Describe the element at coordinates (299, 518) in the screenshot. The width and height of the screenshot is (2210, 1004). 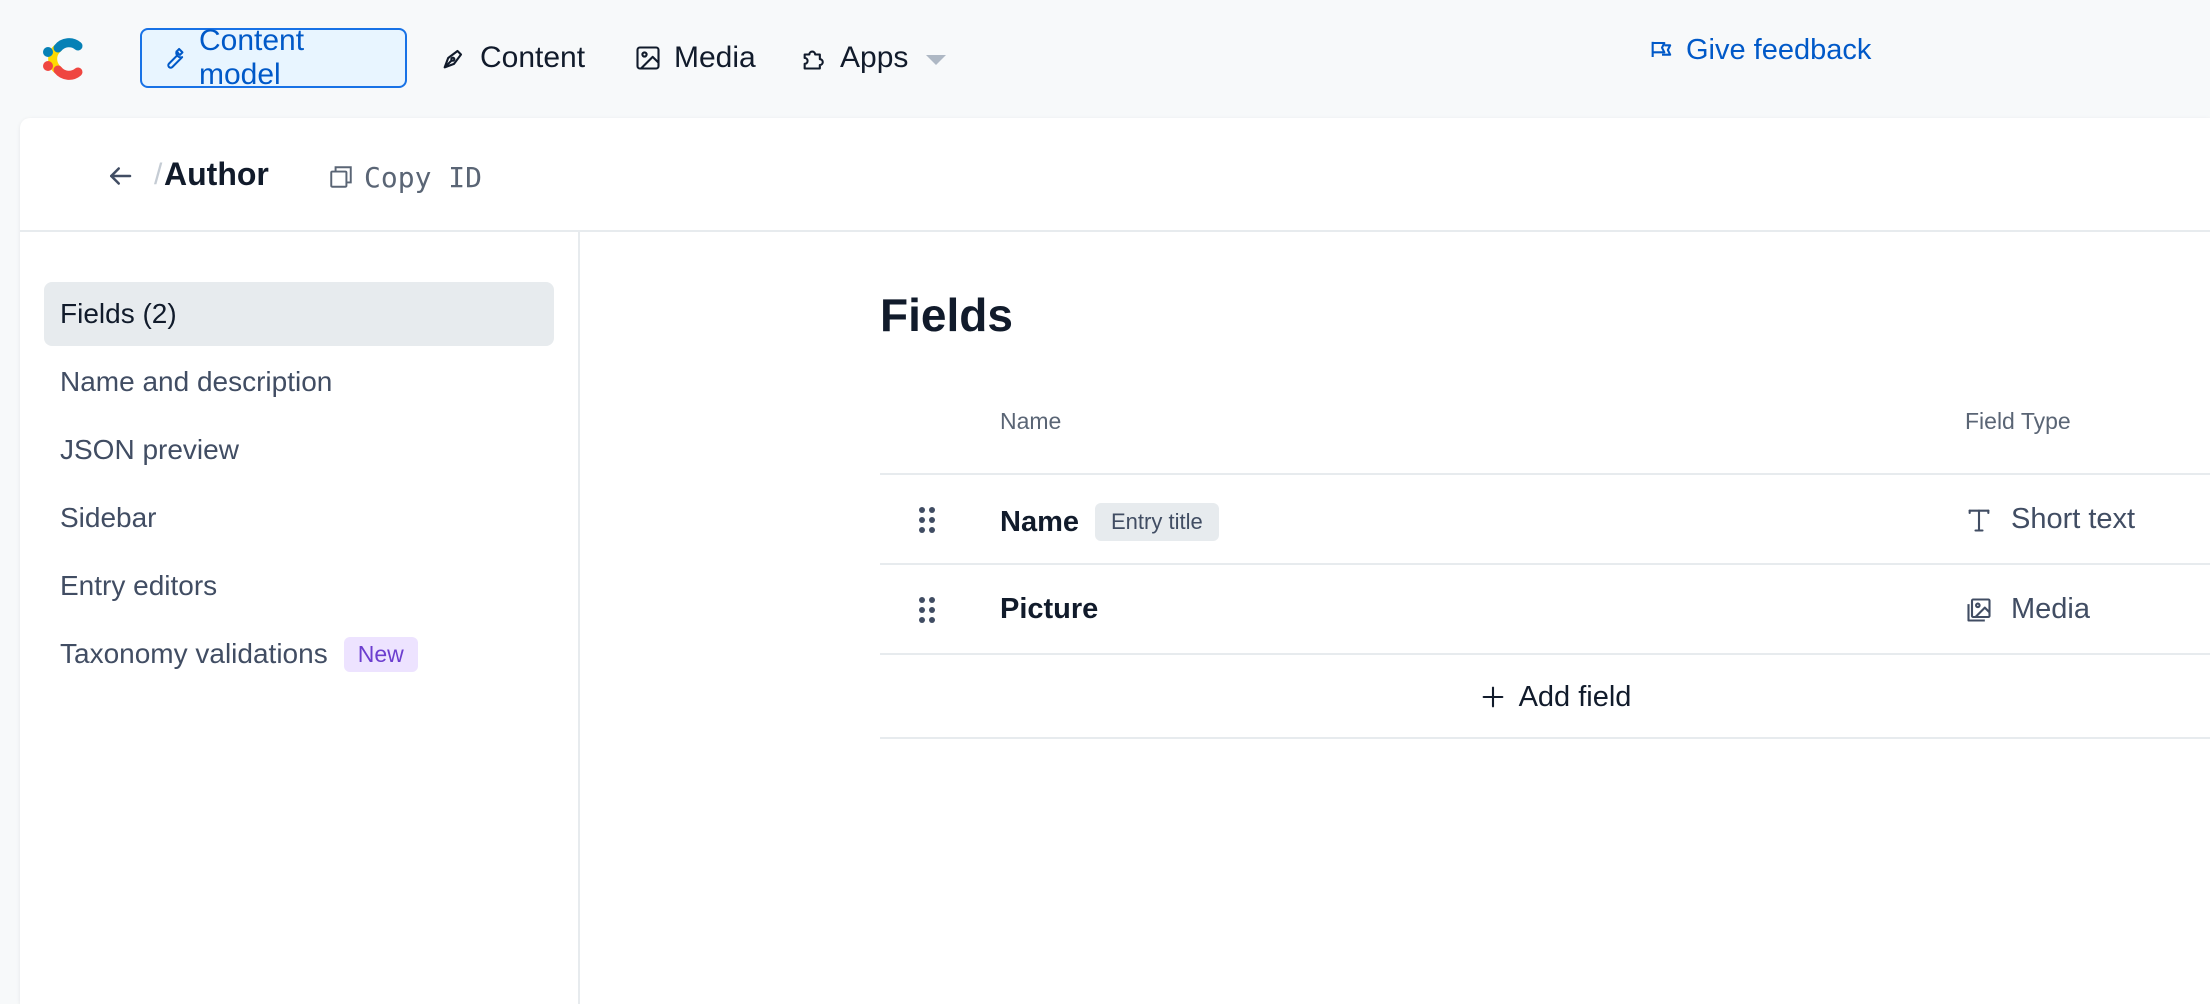
I see `sidebar-item-sidebar: Sidebar` at that location.